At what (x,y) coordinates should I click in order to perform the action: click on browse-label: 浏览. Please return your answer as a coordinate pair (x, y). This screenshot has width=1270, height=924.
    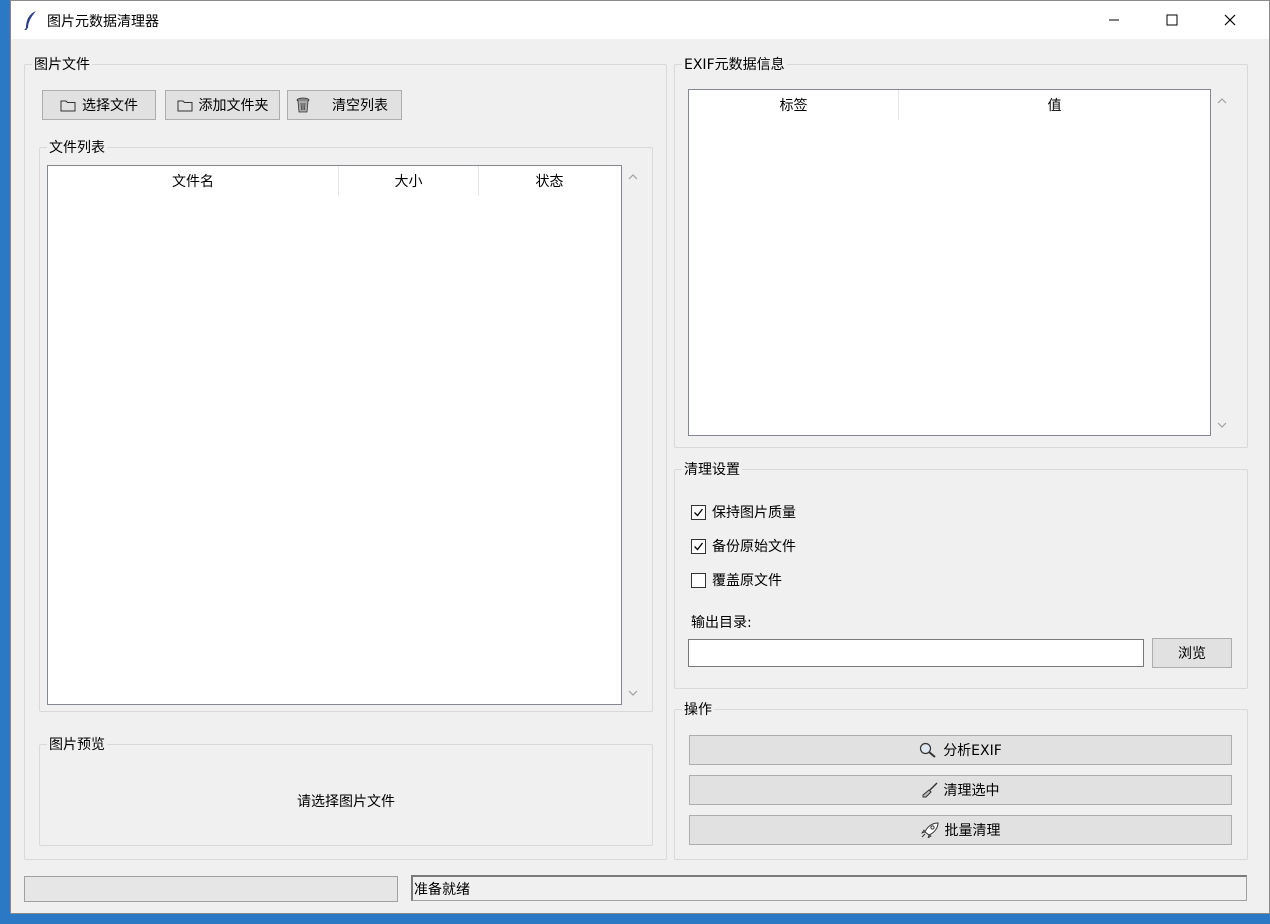
    Looking at the image, I should click on (1192, 654).